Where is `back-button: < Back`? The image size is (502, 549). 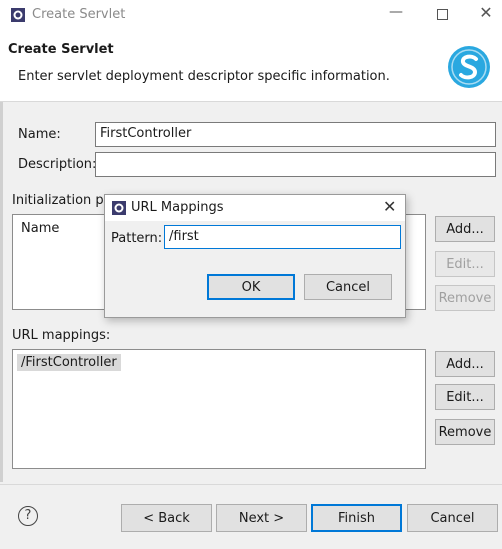
back-button: < Back is located at coordinates (166, 518).